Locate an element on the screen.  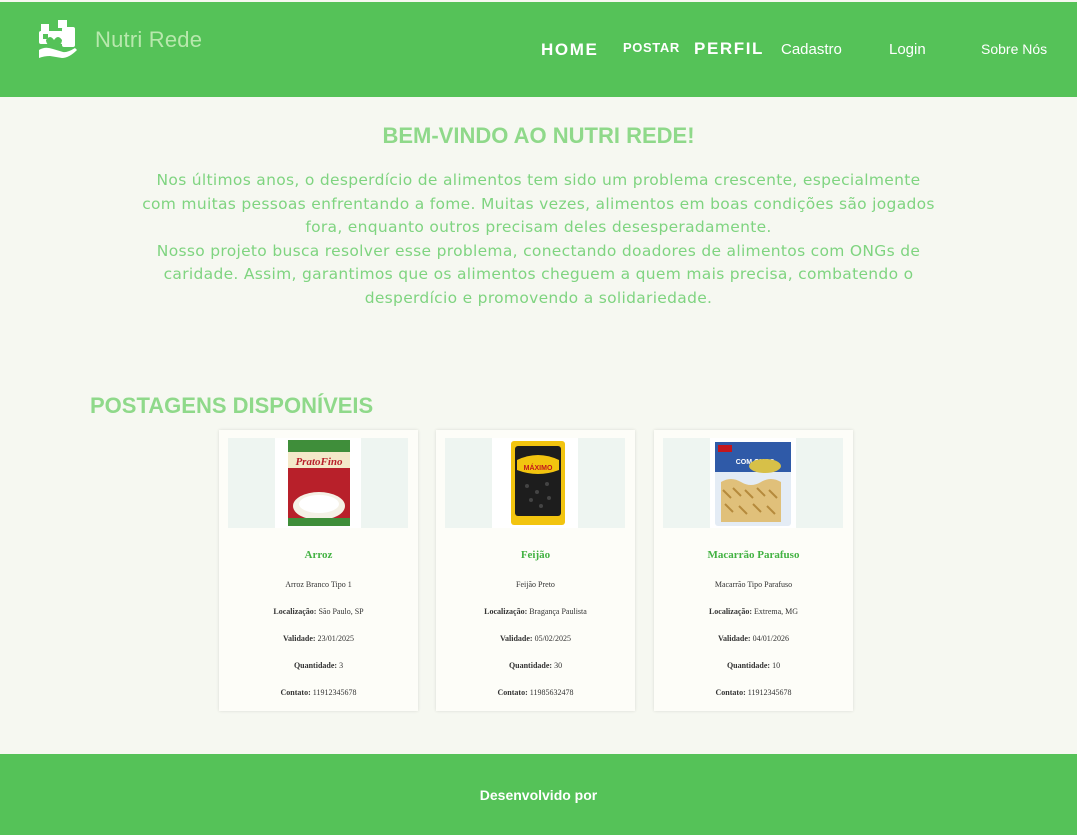
post-description: Arroz Branco Tipo 1 is located at coordinates (318, 584).